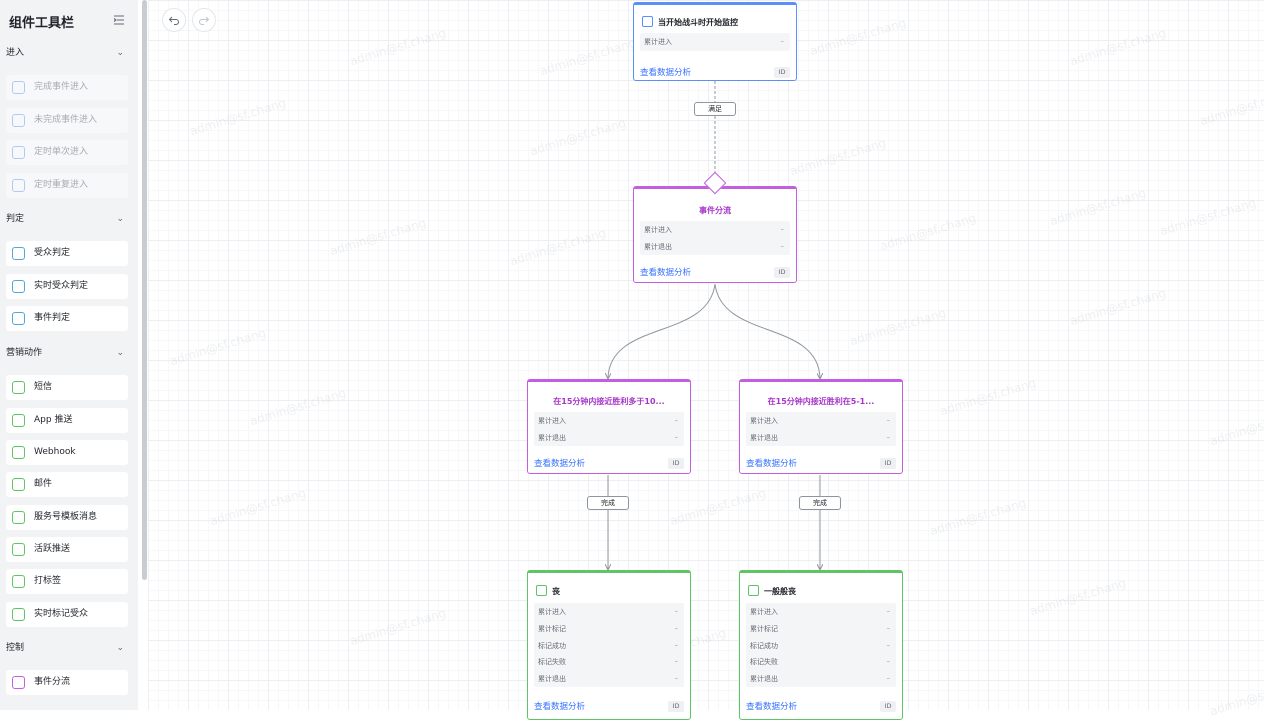 This screenshot has width=1264, height=720. I want to click on tool-item-label: Webhook, so click(55, 452).